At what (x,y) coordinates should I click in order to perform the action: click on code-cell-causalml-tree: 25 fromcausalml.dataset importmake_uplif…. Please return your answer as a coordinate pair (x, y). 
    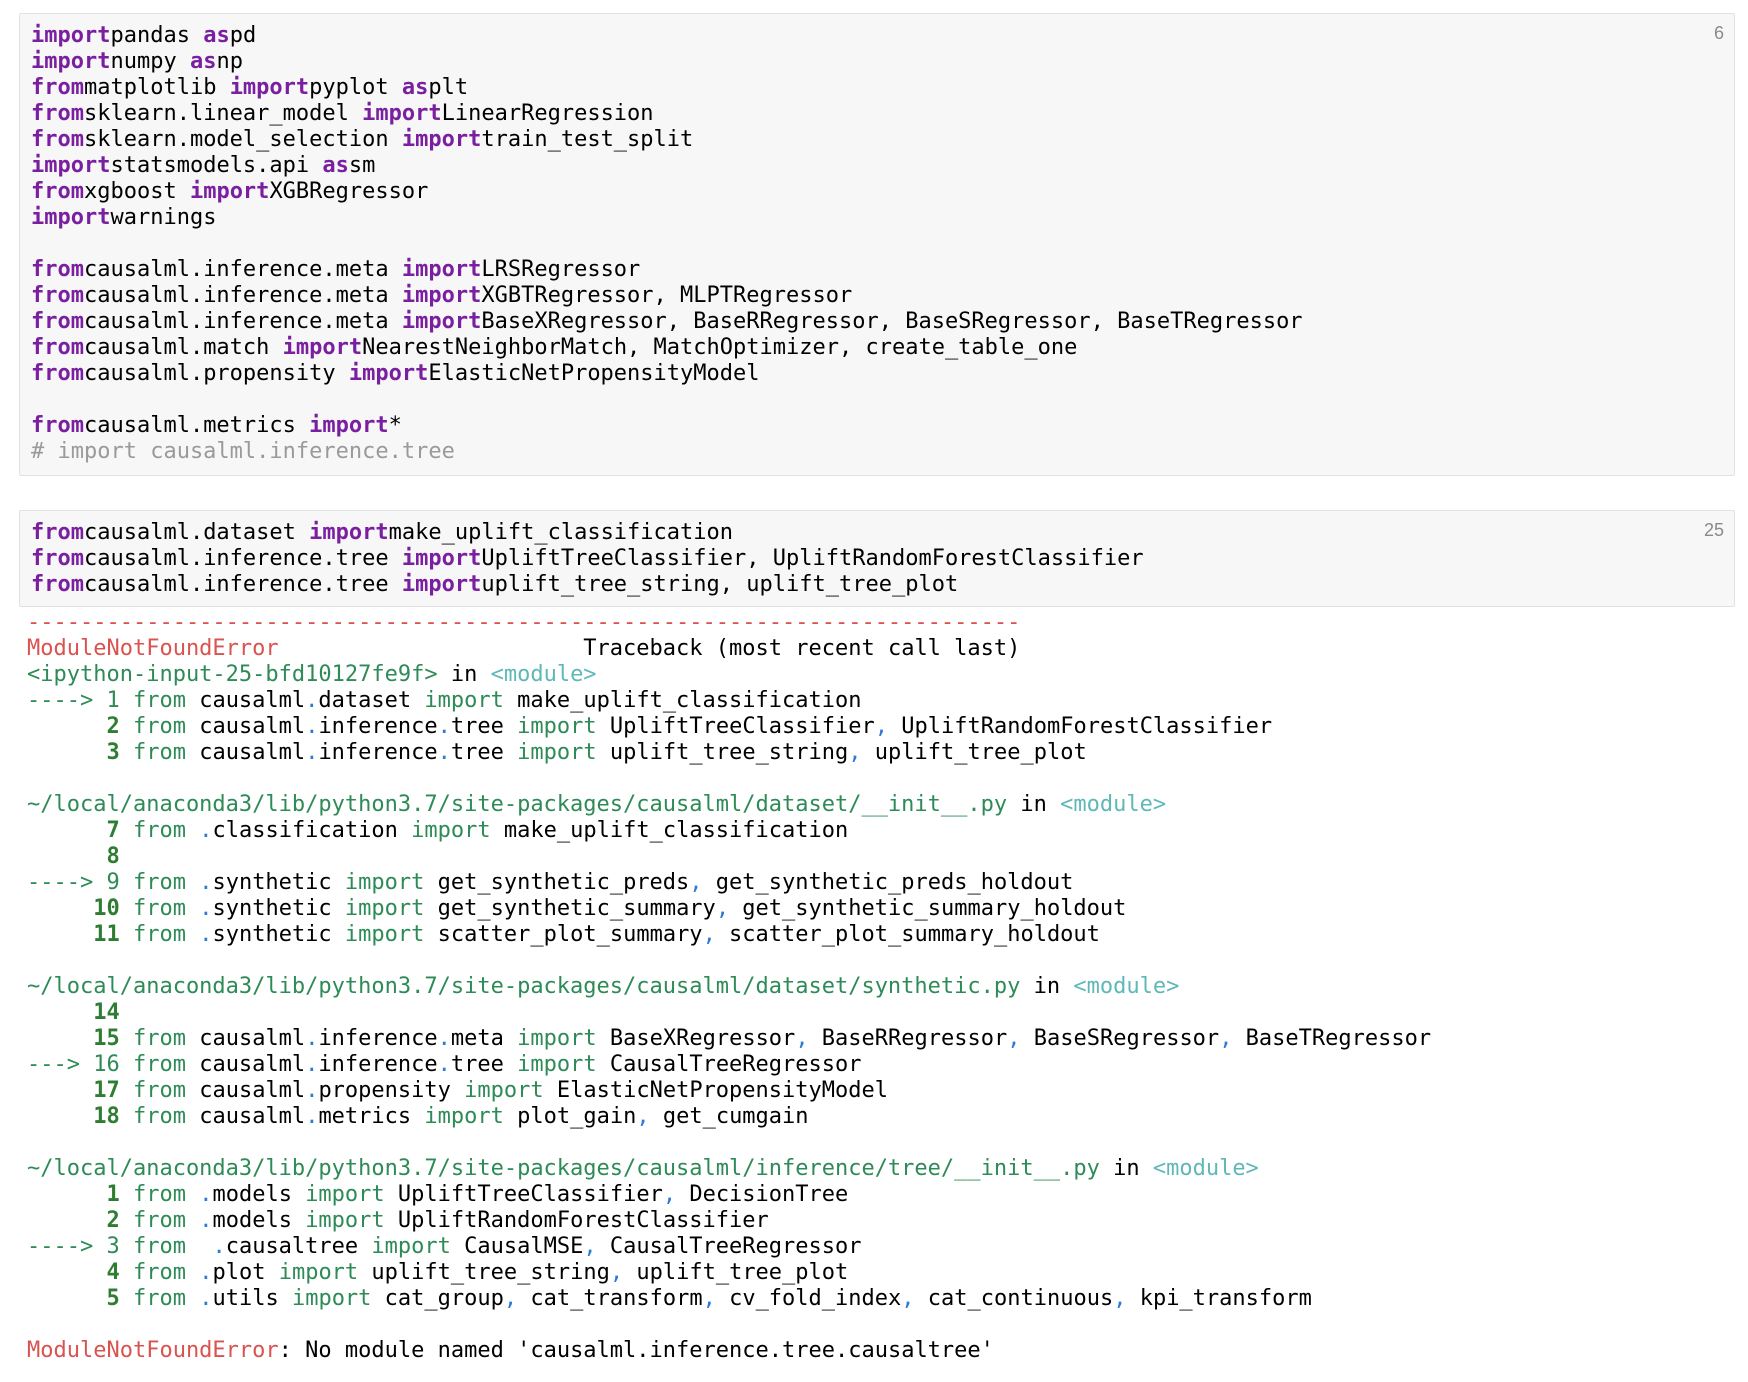
    Looking at the image, I should click on (877, 558).